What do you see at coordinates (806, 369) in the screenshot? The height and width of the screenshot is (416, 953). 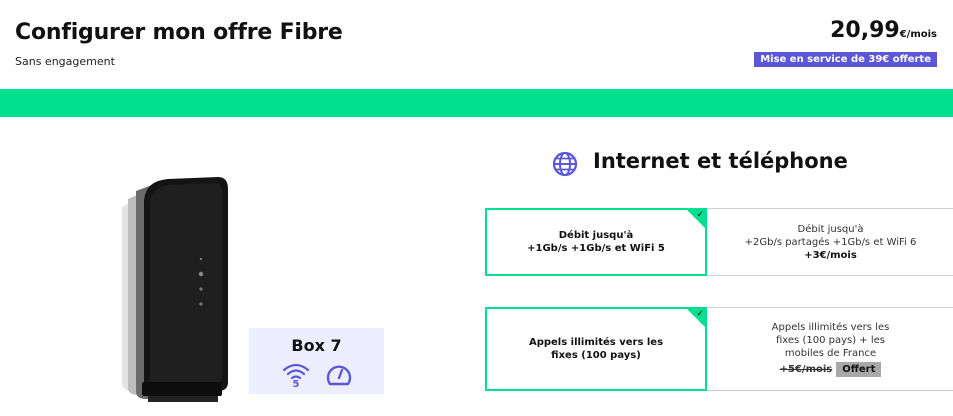 I see `old-price: +5€/mois` at bounding box center [806, 369].